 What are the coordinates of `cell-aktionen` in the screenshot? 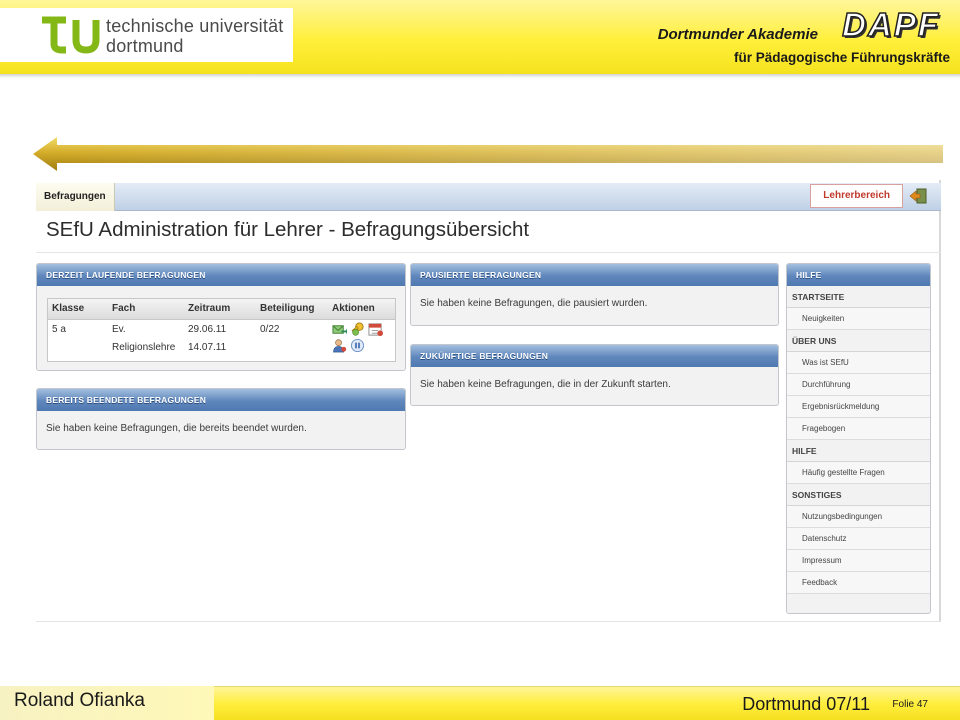 It's located at (361, 338).